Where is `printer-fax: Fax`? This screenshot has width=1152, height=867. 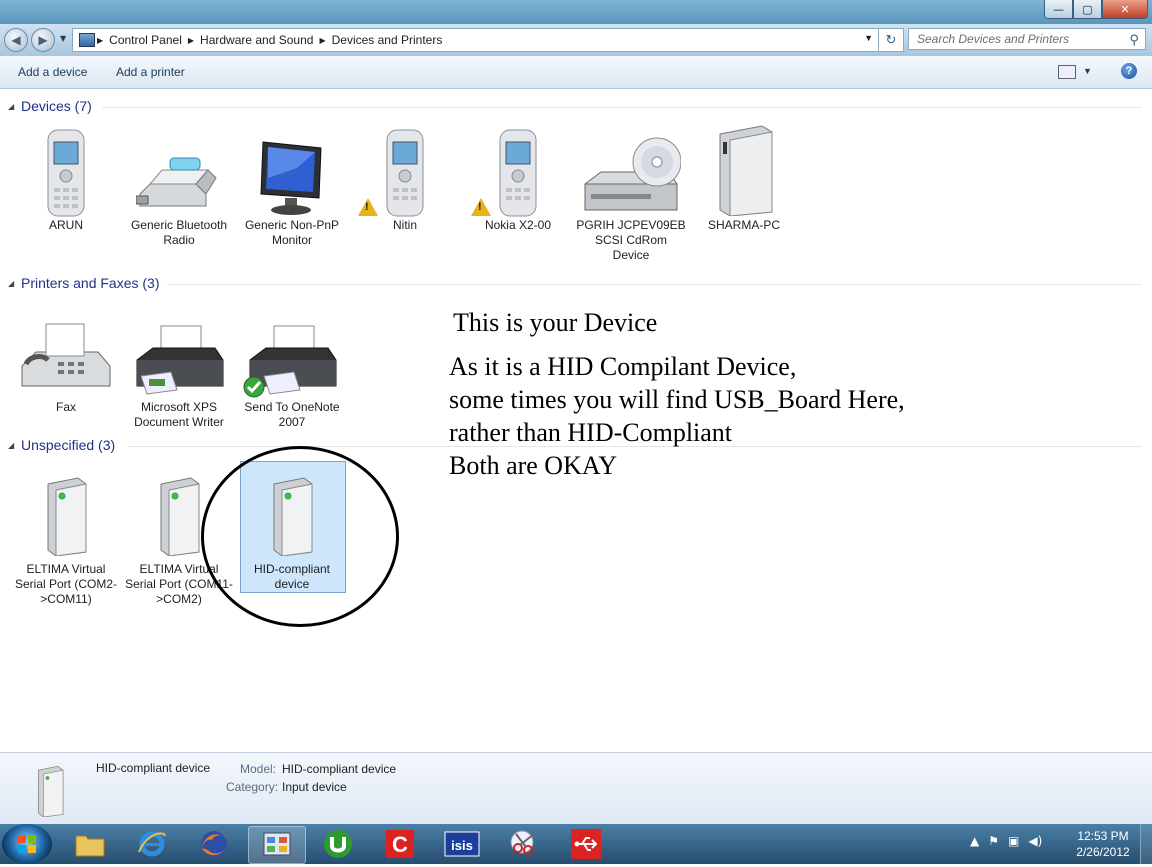
printer-fax: Fax is located at coordinates (66, 360).